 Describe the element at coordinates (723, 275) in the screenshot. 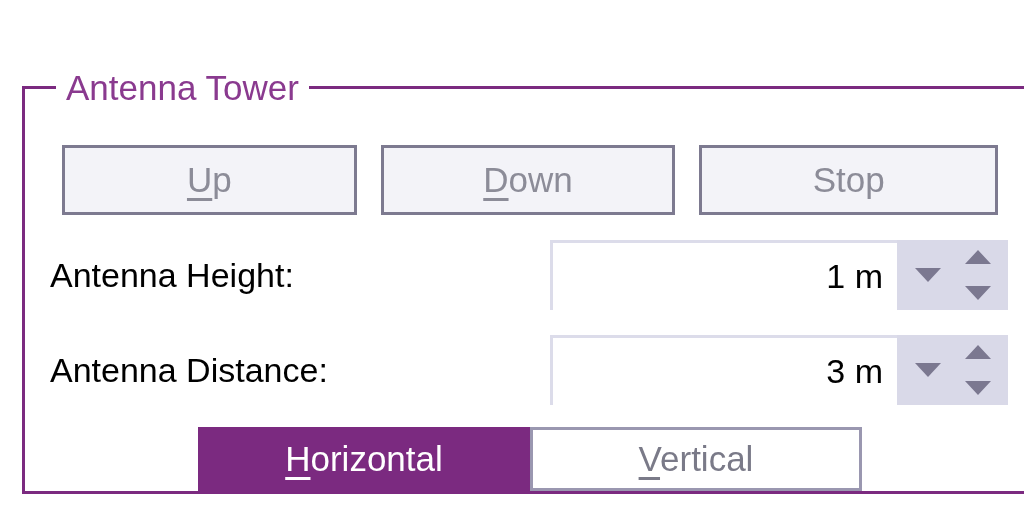

I see `spin-field: 1 m` at that location.